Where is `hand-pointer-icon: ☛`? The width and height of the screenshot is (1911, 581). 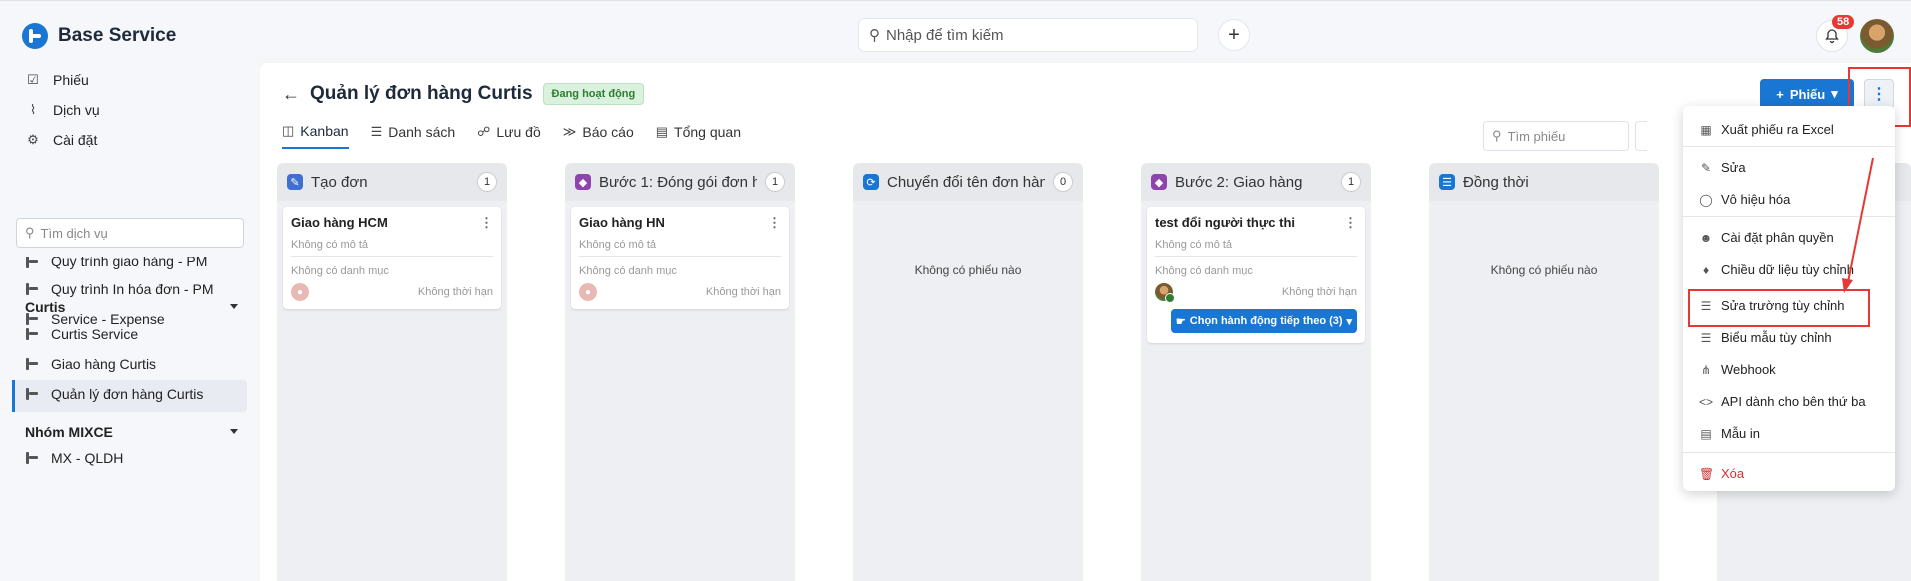 hand-pointer-icon: ☛ is located at coordinates (1180, 321).